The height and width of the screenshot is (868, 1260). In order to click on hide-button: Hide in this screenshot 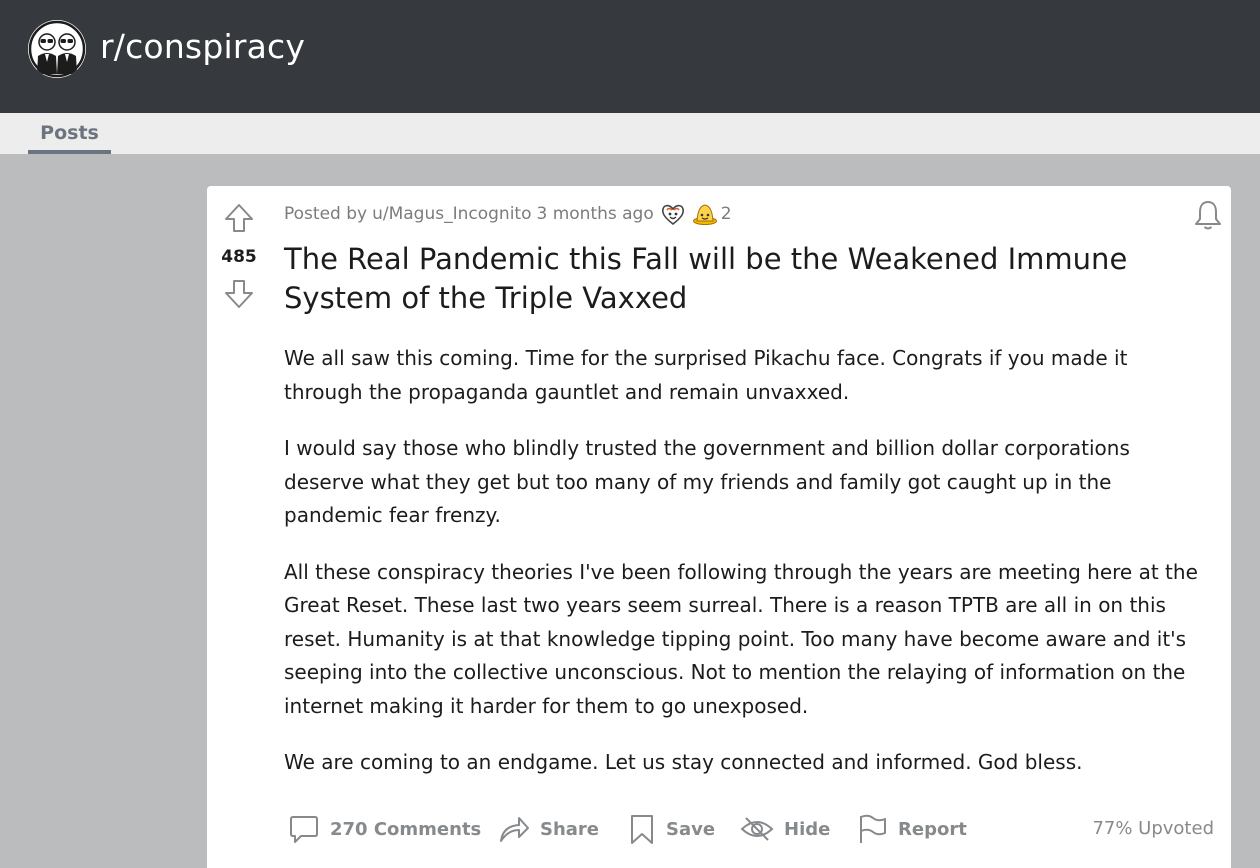, I will do `click(785, 829)`.